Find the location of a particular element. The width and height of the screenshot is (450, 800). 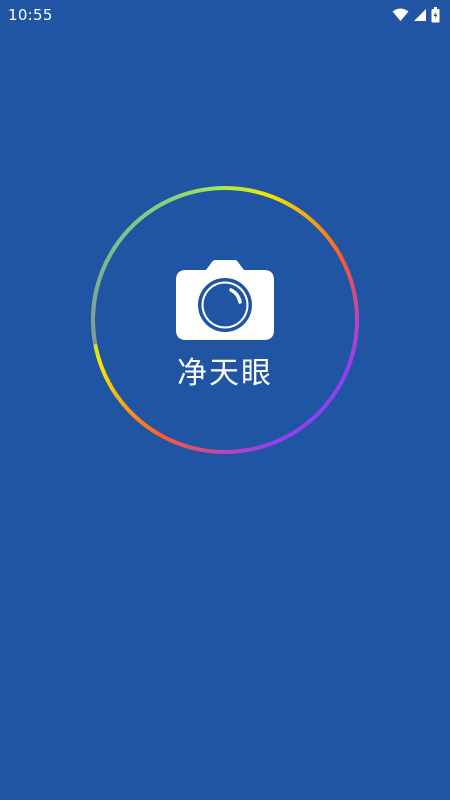

status-time: 10:55 is located at coordinates (30, 15).